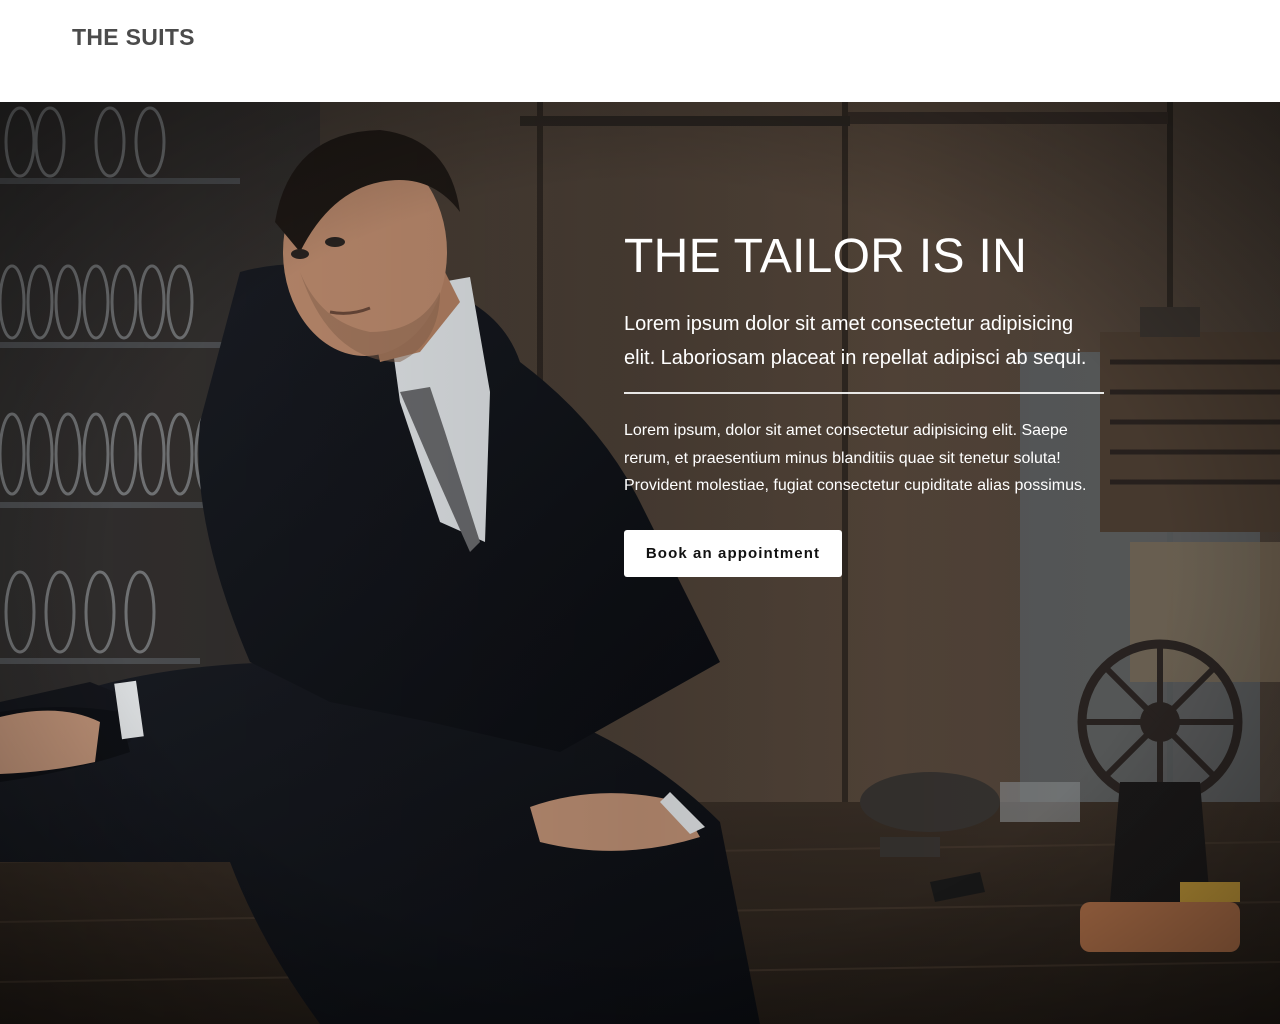  I want to click on book-appointment-button: Book an appointment, so click(733, 553).